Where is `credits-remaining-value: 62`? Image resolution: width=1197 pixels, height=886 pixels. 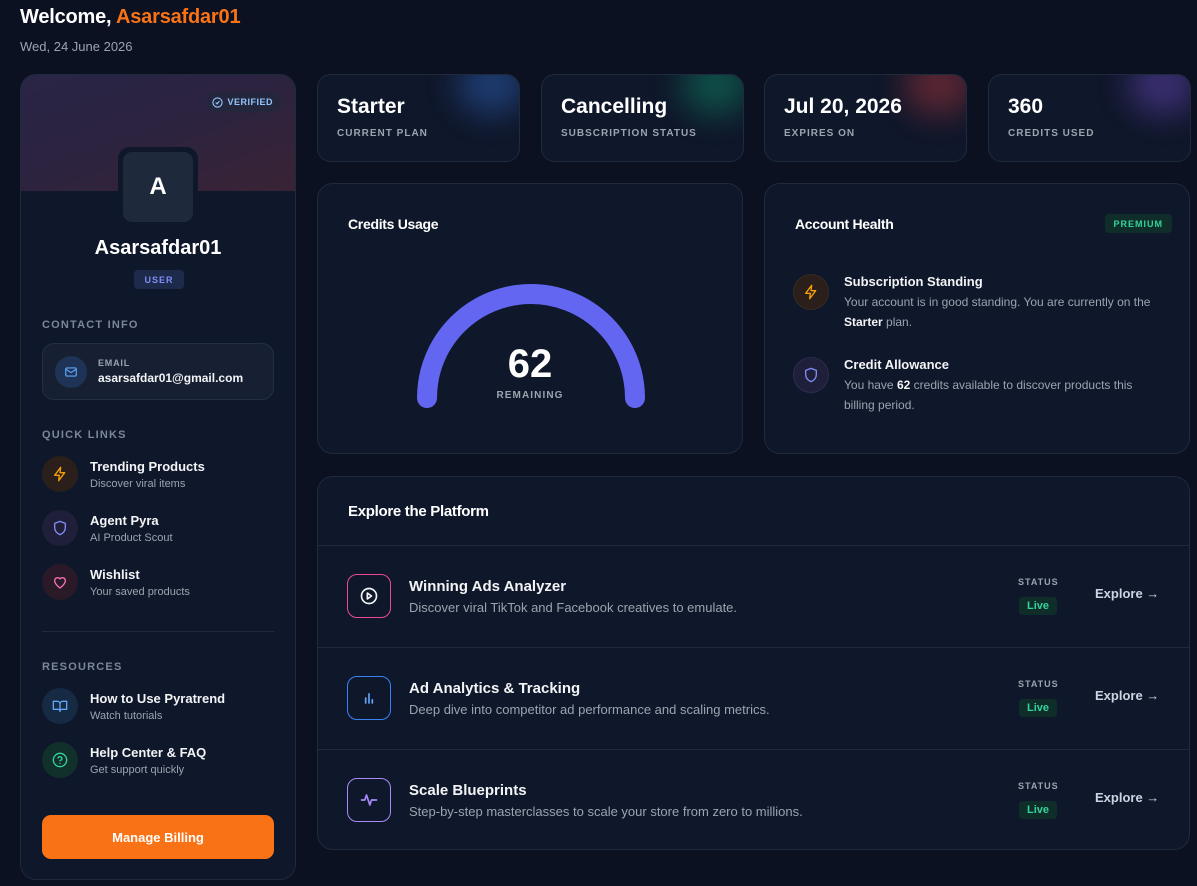 credits-remaining-value: 62 is located at coordinates (530, 364).